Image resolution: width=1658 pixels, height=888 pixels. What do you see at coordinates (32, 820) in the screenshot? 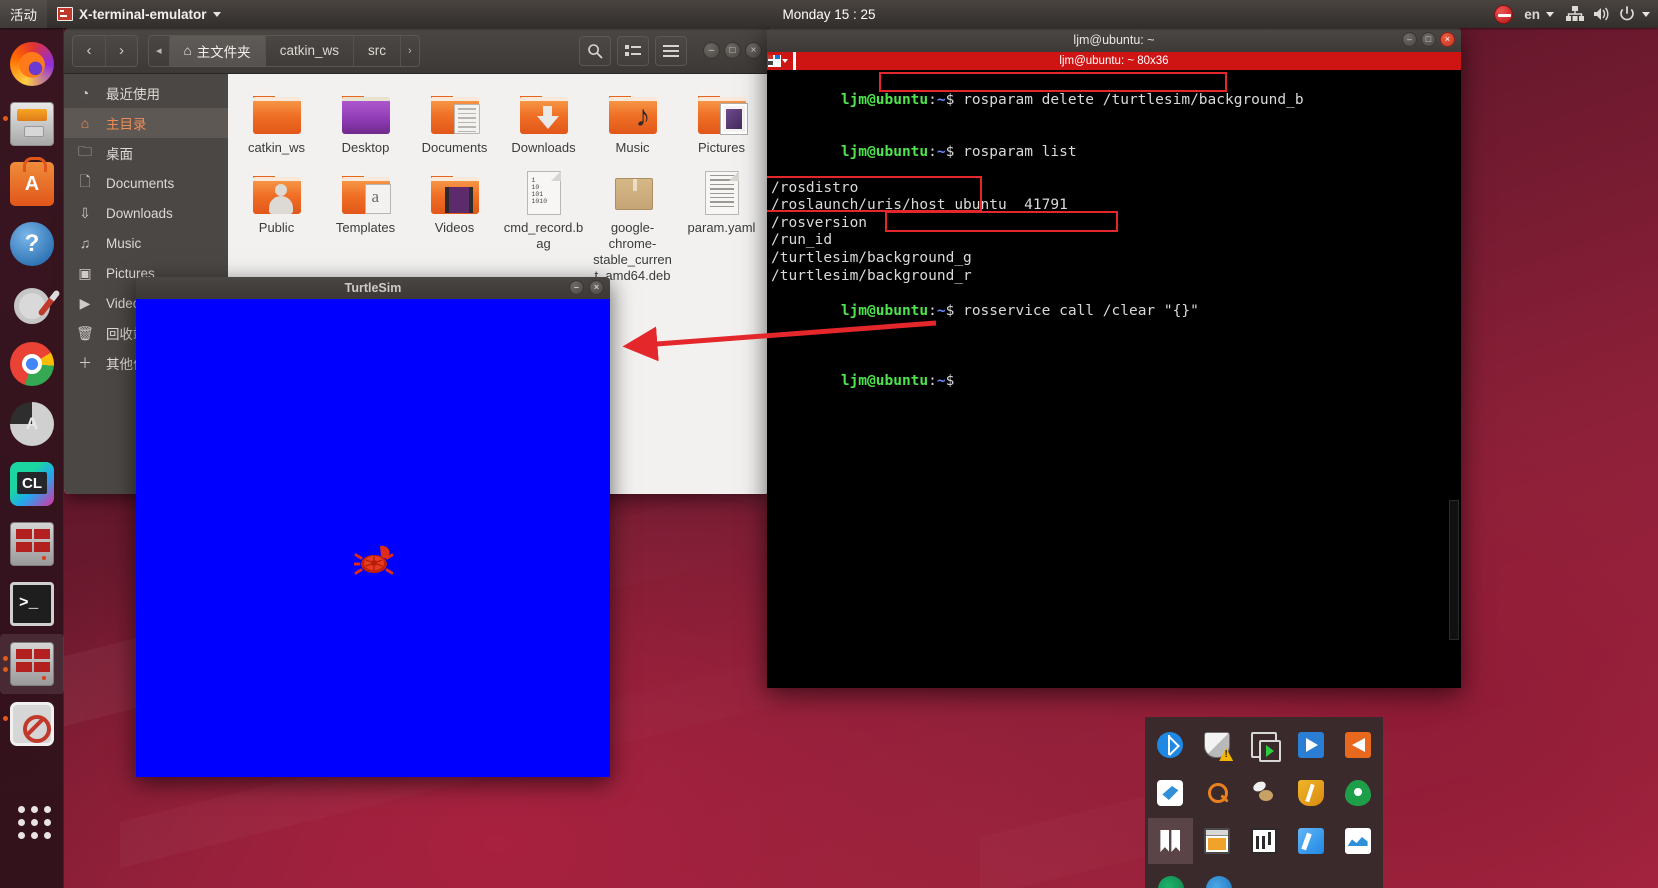
I see `show-applications-button` at bounding box center [32, 820].